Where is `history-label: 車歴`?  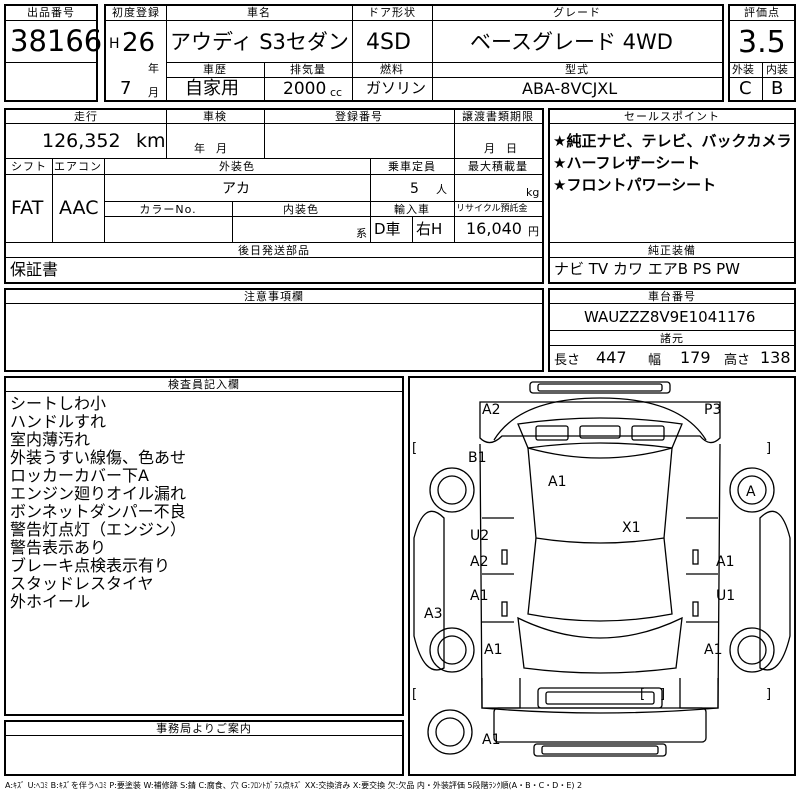
history-label: 車歴 is located at coordinates (215, 69).